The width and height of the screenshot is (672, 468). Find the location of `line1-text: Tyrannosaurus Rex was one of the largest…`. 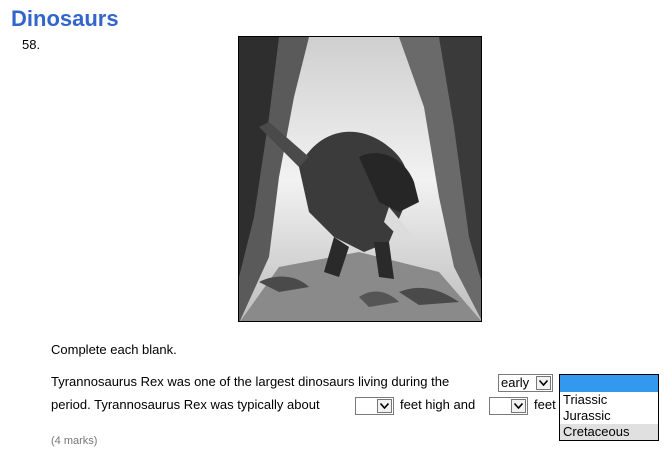

line1-text: Tyrannosaurus Rex was one of the largest… is located at coordinates (250, 381).